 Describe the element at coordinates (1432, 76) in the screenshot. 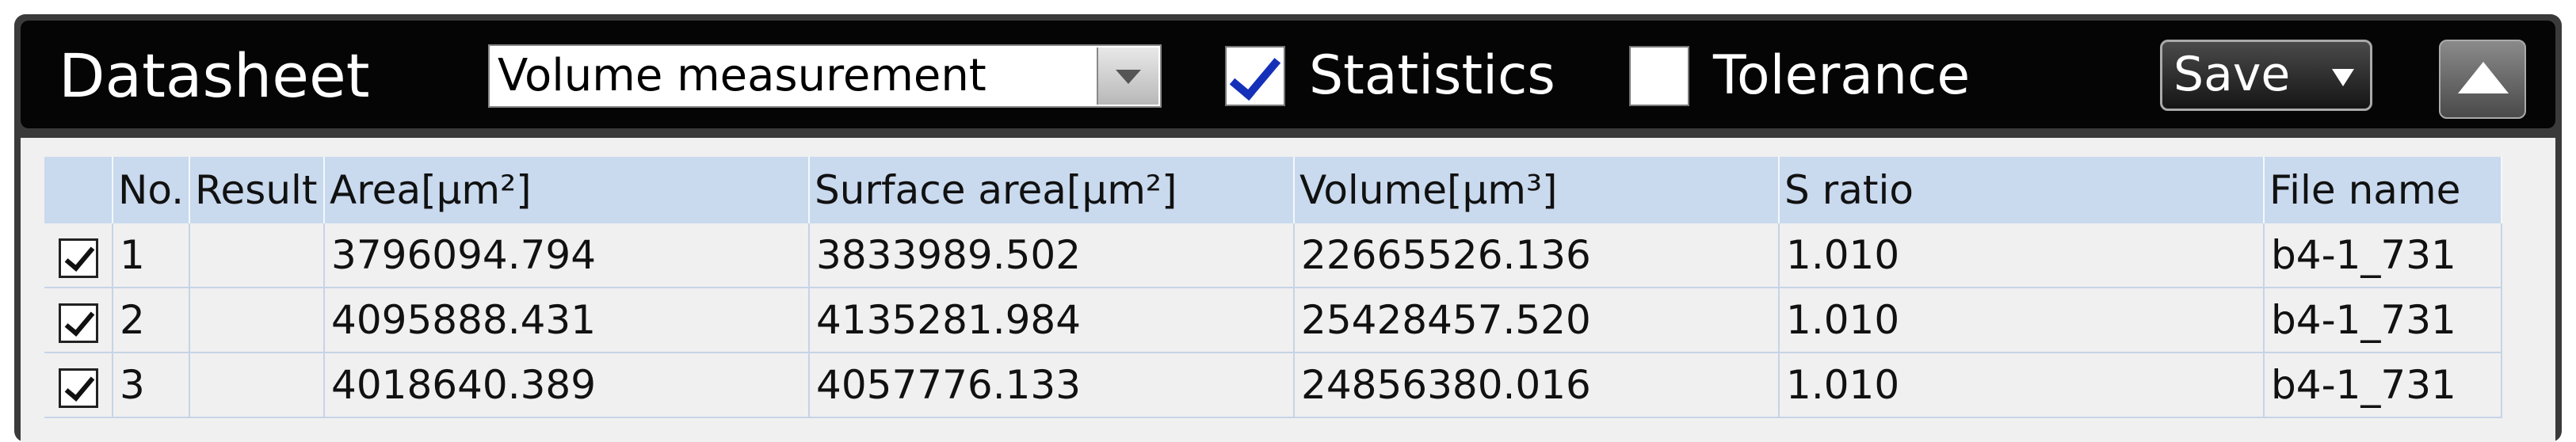

I see `statistics-label: Statistics` at that location.